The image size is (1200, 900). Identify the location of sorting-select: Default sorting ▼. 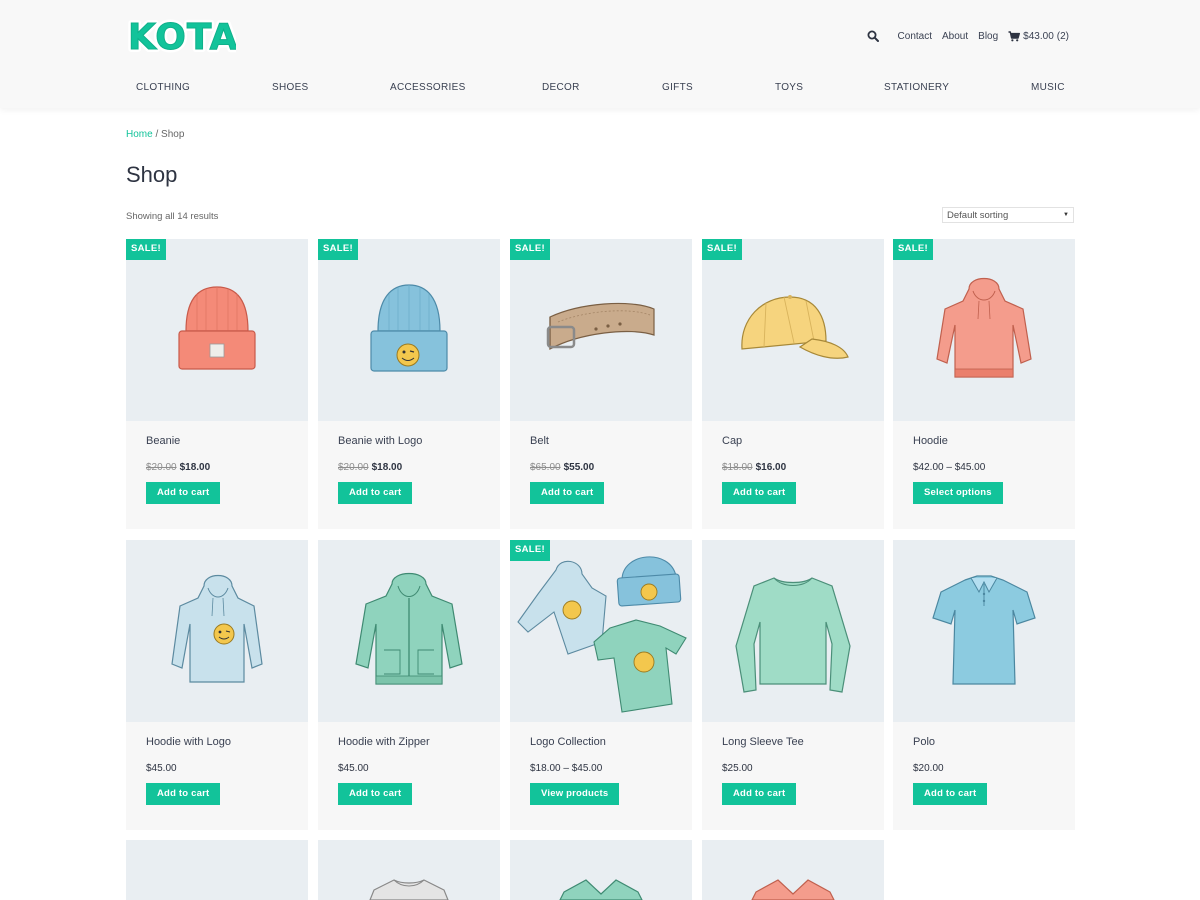
(1008, 215).